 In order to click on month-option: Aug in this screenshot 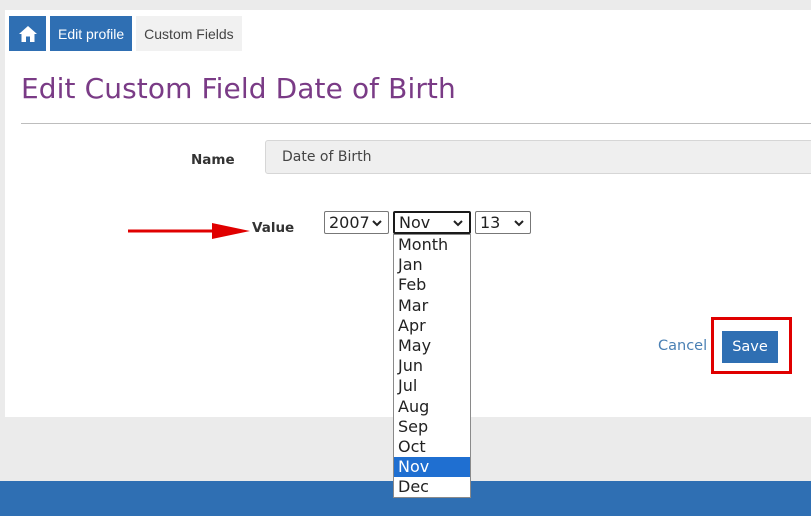, I will do `click(432, 407)`.